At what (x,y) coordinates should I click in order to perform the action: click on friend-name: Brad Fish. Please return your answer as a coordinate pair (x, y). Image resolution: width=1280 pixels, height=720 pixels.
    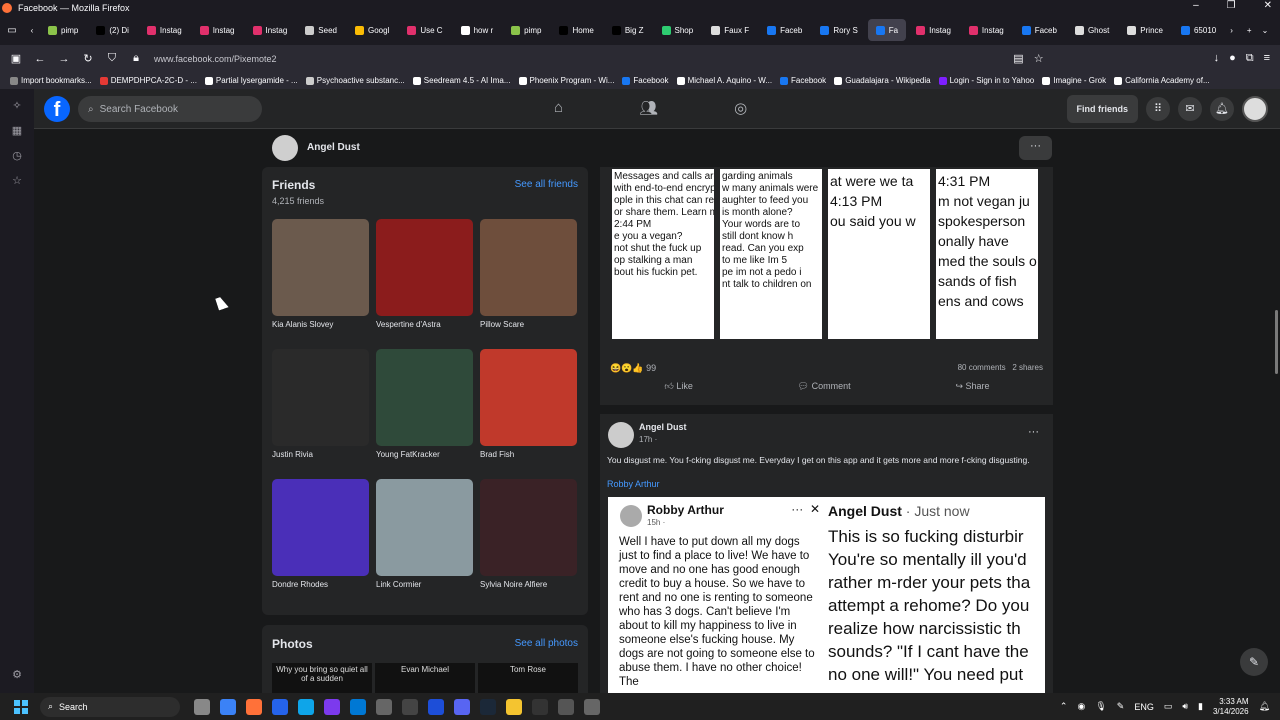
    Looking at the image, I should click on (528, 454).